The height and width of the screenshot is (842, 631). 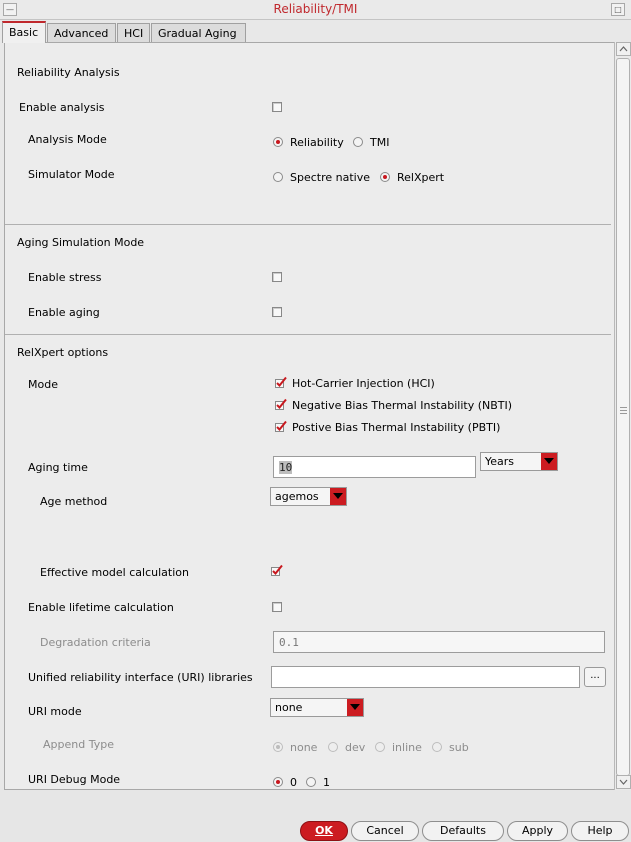 I want to click on uri-debug-0-radio, so click(x=278, y=782).